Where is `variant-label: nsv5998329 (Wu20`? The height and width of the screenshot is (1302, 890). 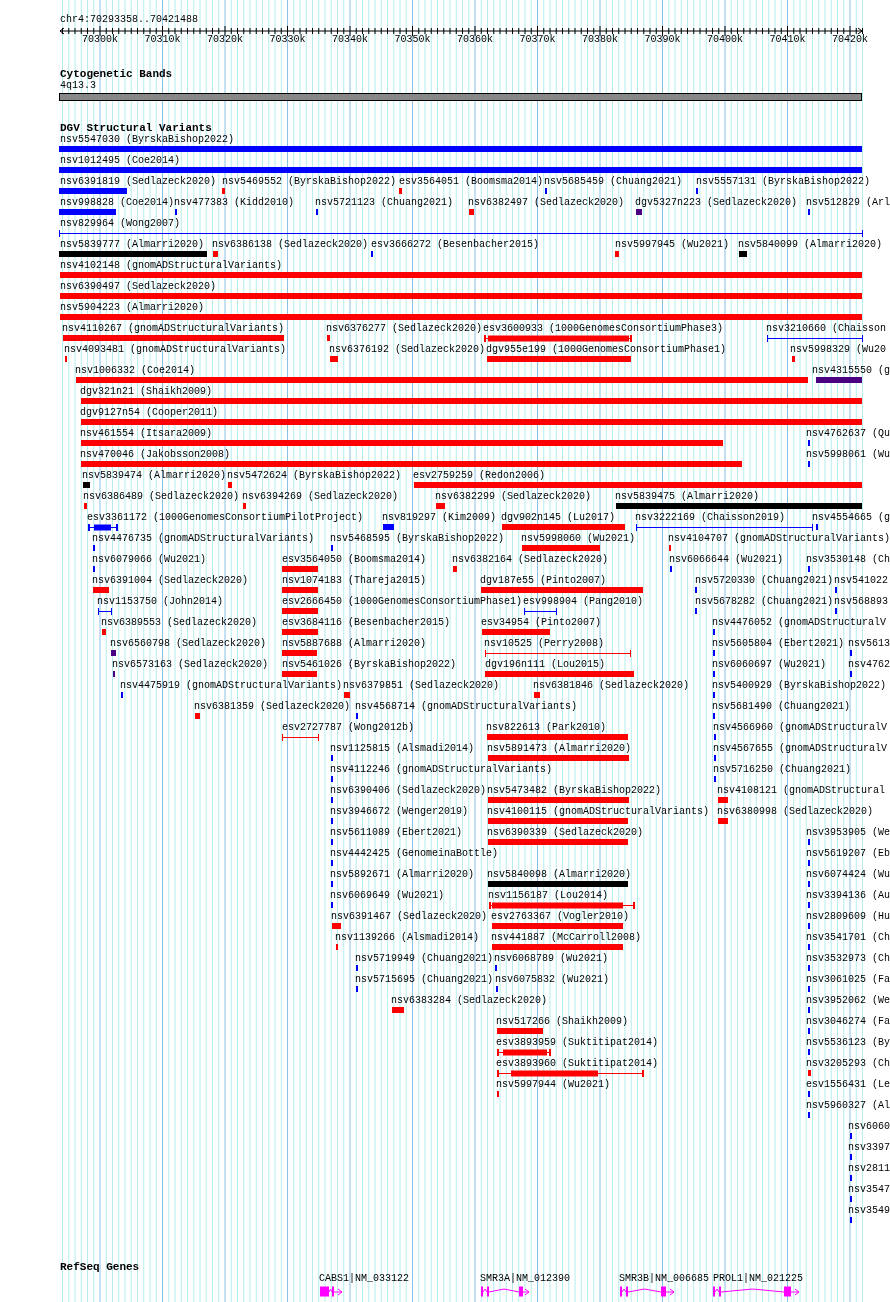 variant-label: nsv5998329 (Wu20 is located at coordinates (838, 350).